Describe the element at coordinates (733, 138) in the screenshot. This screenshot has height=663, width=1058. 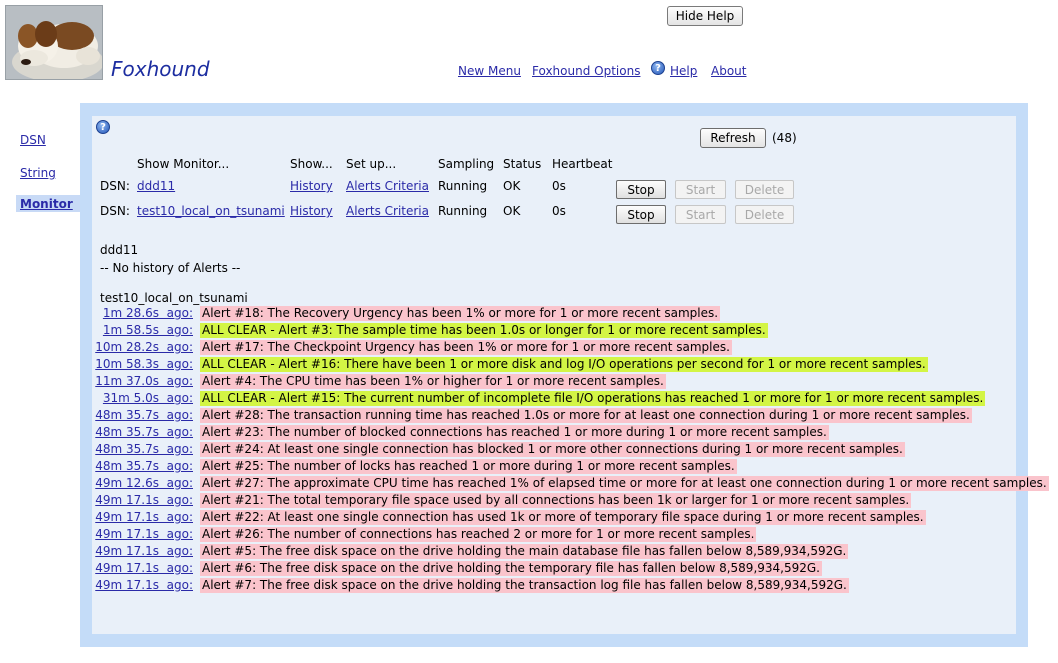
I see `refresh-button: Refresh` at that location.